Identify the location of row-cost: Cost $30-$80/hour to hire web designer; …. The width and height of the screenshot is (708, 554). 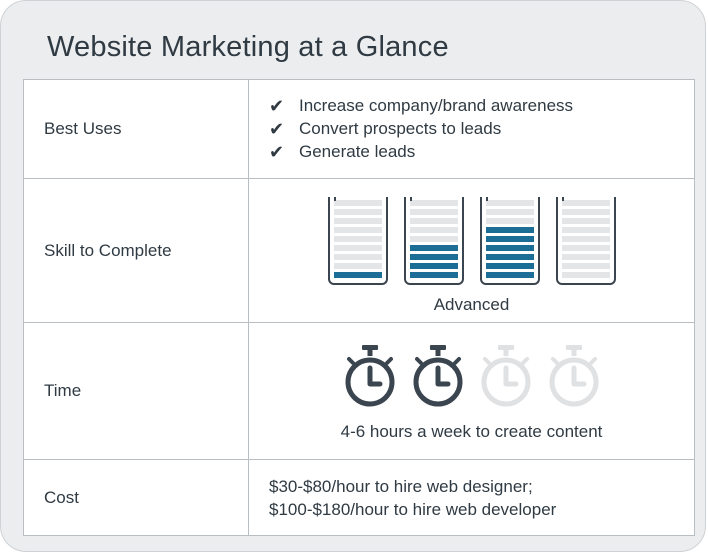
(359, 497).